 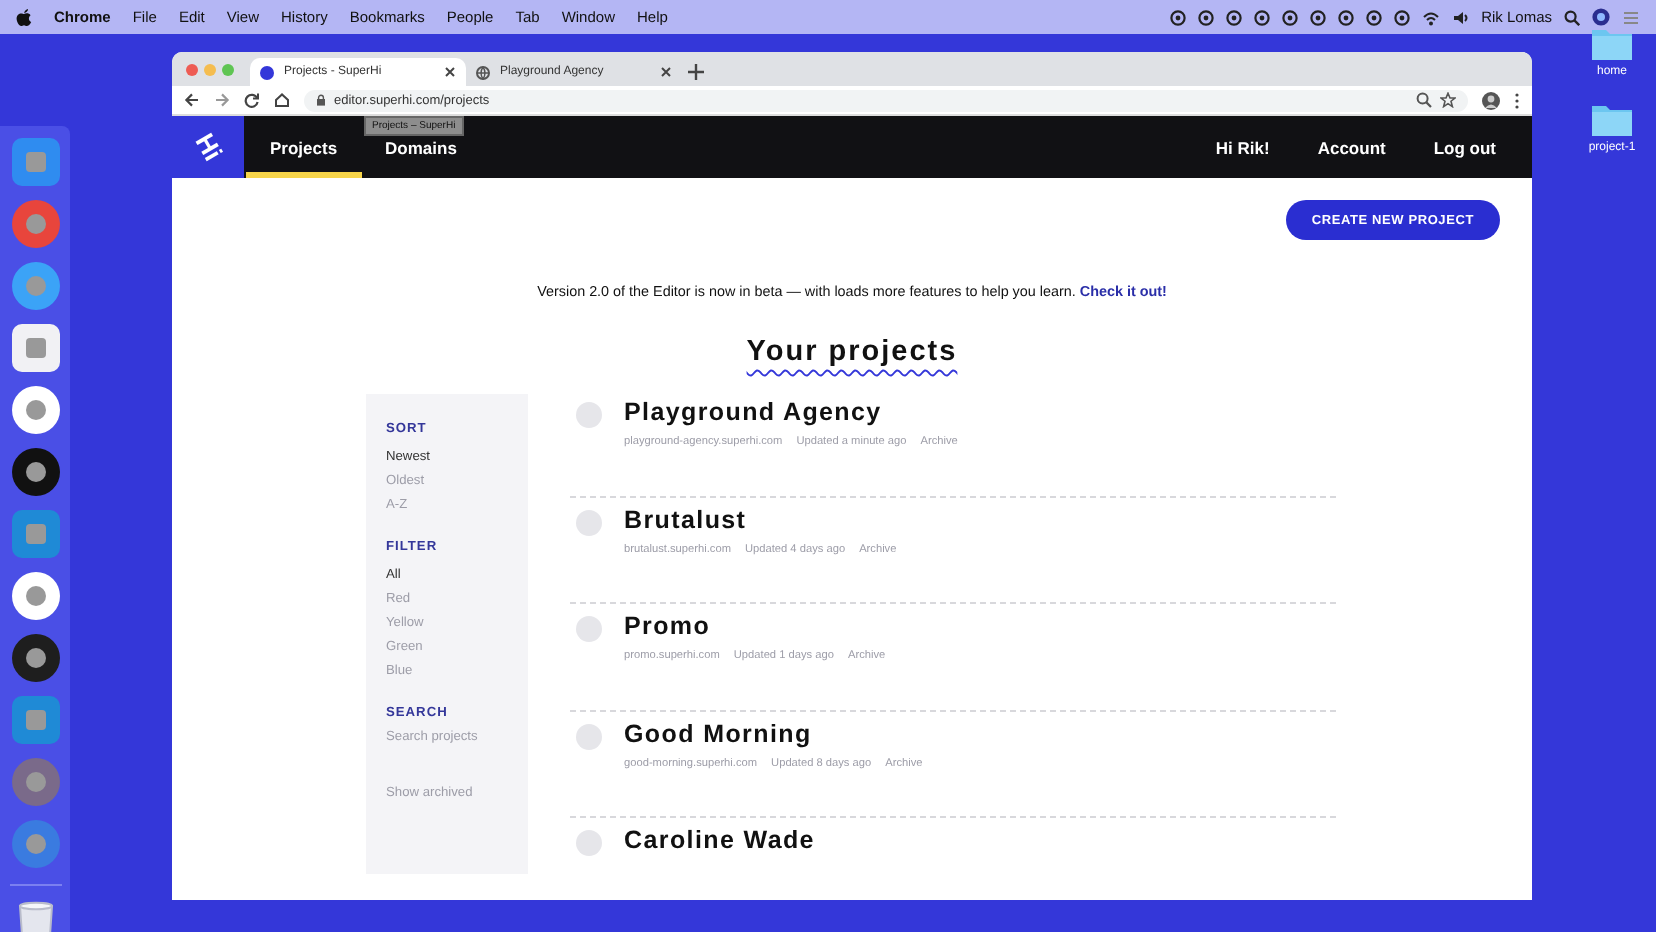 What do you see at coordinates (321, 100) in the screenshot?
I see `lock-icon` at bounding box center [321, 100].